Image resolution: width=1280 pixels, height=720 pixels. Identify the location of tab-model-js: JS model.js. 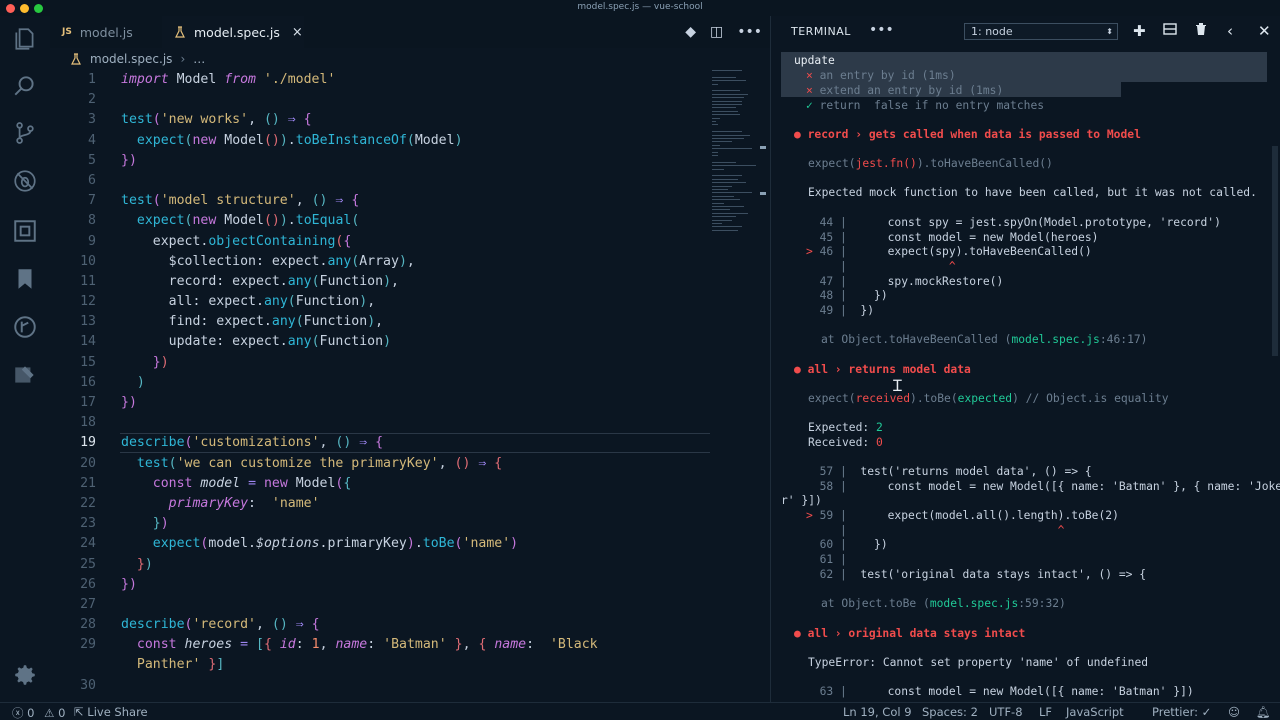
(106, 32).